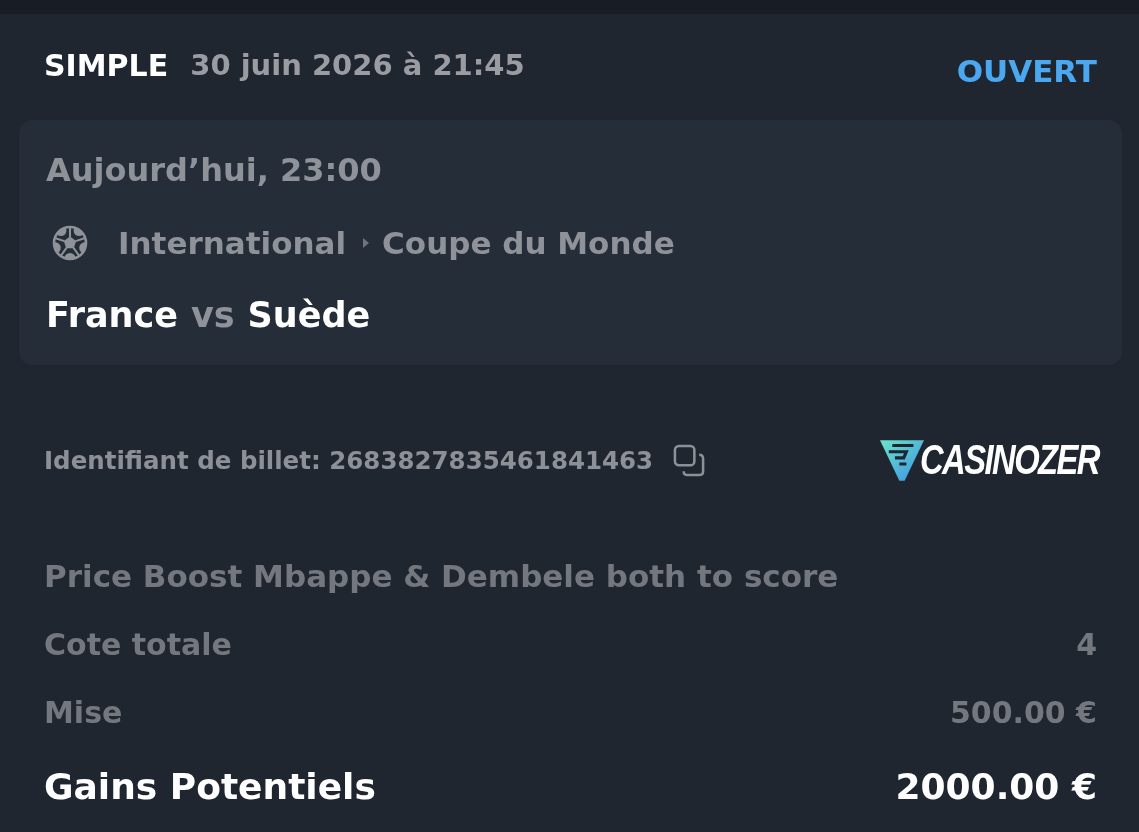  What do you see at coordinates (441, 576) in the screenshot?
I see `bet-selection: Price Boost Mbappe & Dembele both to score` at bounding box center [441, 576].